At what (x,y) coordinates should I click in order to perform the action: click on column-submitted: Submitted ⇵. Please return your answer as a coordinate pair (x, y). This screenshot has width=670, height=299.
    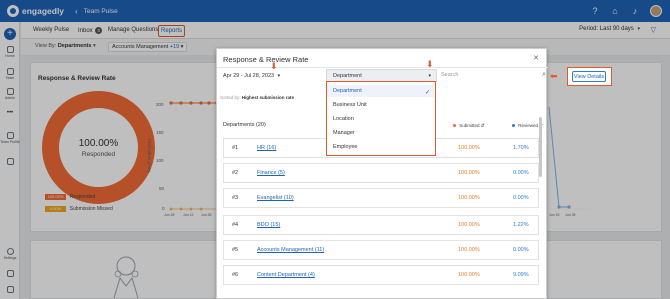
    Looking at the image, I should click on (469, 126).